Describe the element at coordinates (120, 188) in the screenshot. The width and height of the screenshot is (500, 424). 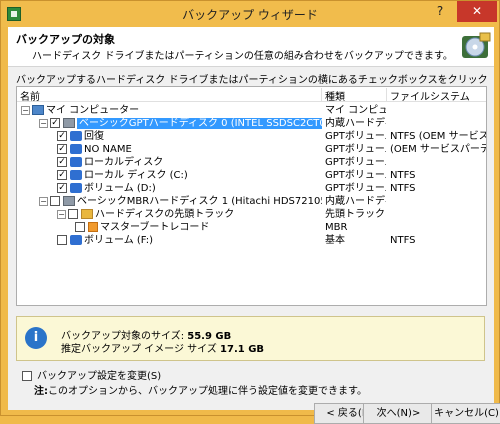
I see `tree-row-label: ボリューム (D:)` at that location.